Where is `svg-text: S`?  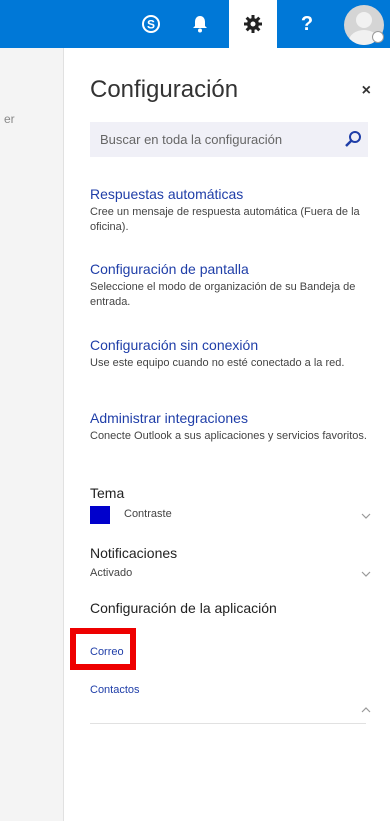 svg-text: S is located at coordinates (151, 25).